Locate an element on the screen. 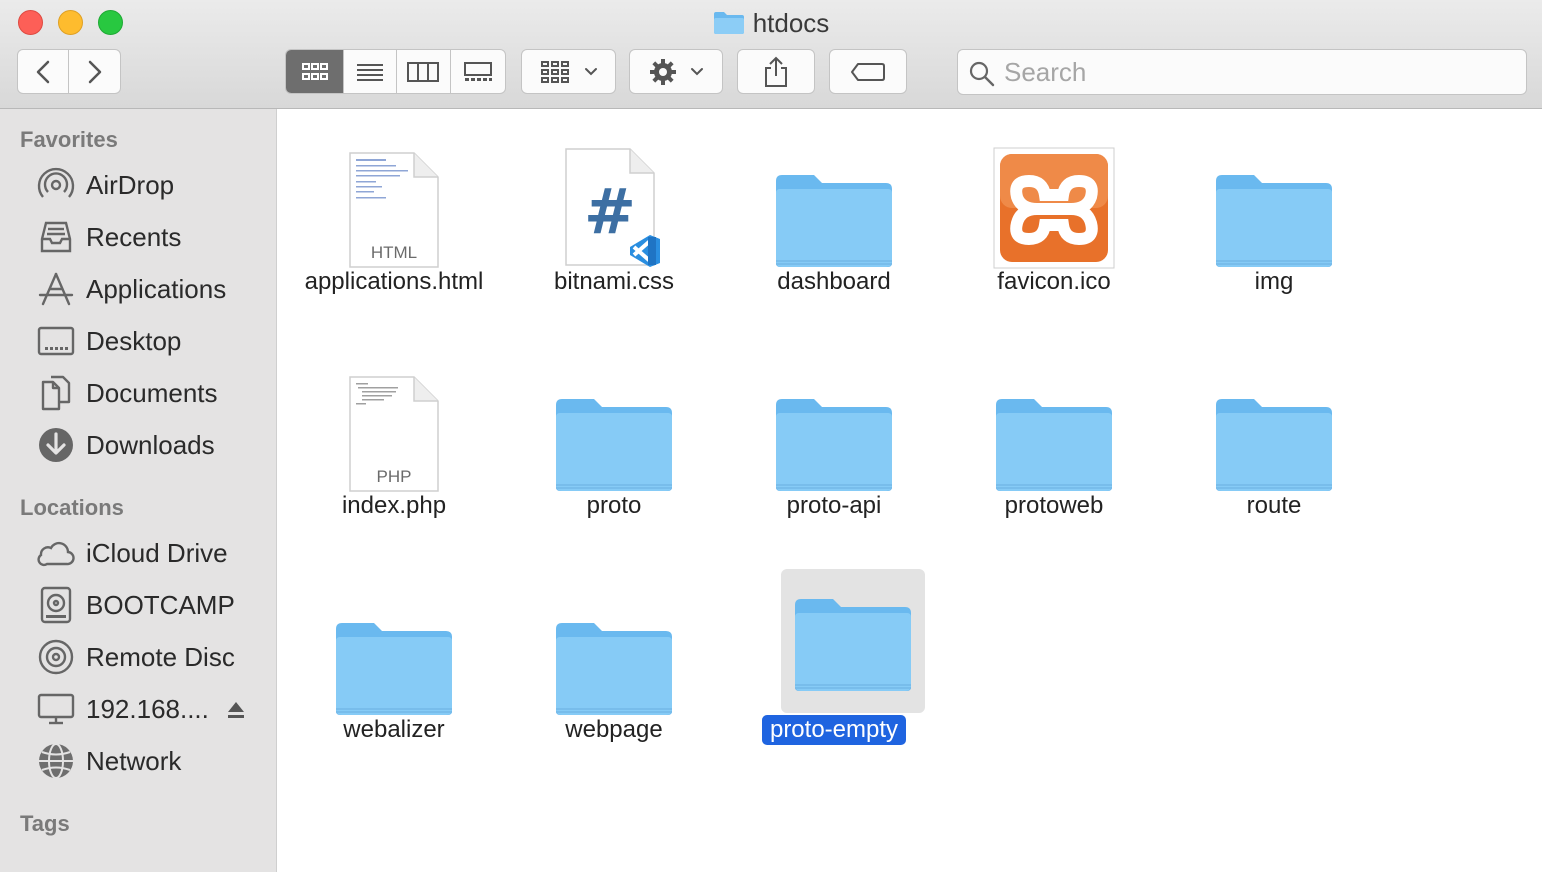 The width and height of the screenshot is (1542, 872). file-name: dashboard is located at coordinates (834, 281).